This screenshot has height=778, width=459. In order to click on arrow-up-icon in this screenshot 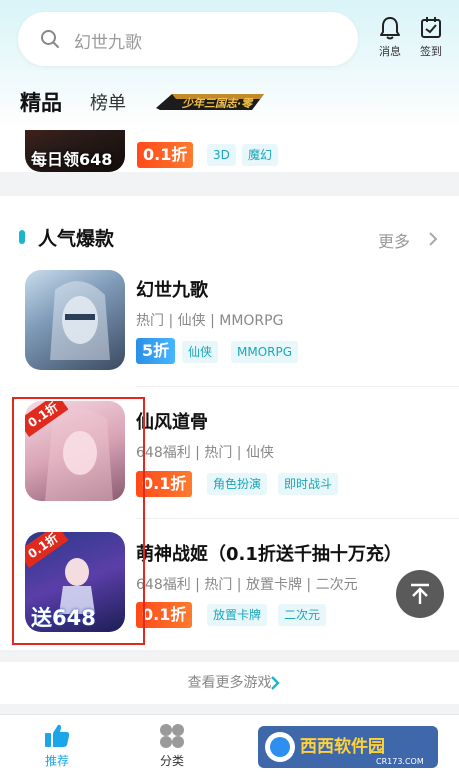, I will do `click(420, 593)`.